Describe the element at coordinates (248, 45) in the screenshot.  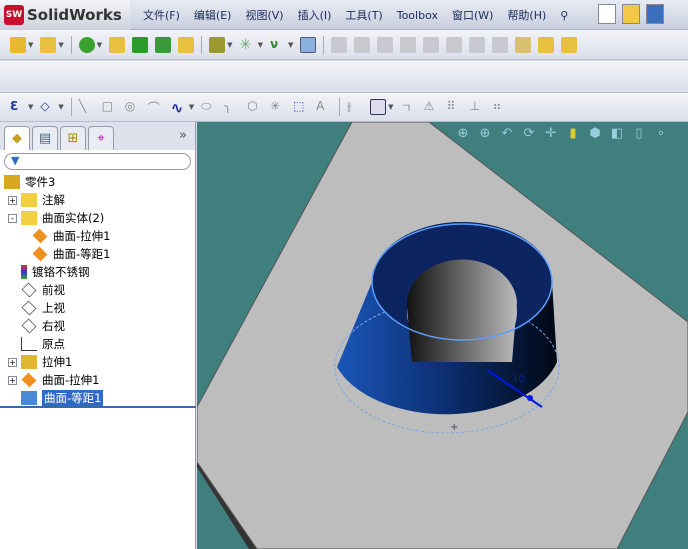
I see `reference-geometry-icon: ✳` at that location.